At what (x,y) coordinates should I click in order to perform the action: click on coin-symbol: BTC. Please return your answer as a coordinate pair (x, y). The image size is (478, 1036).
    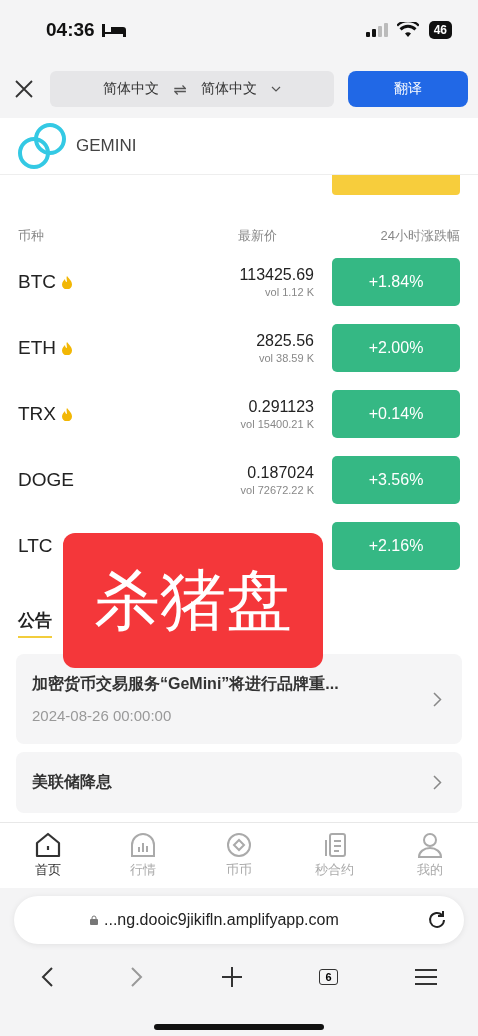
    Looking at the image, I should click on (37, 282).